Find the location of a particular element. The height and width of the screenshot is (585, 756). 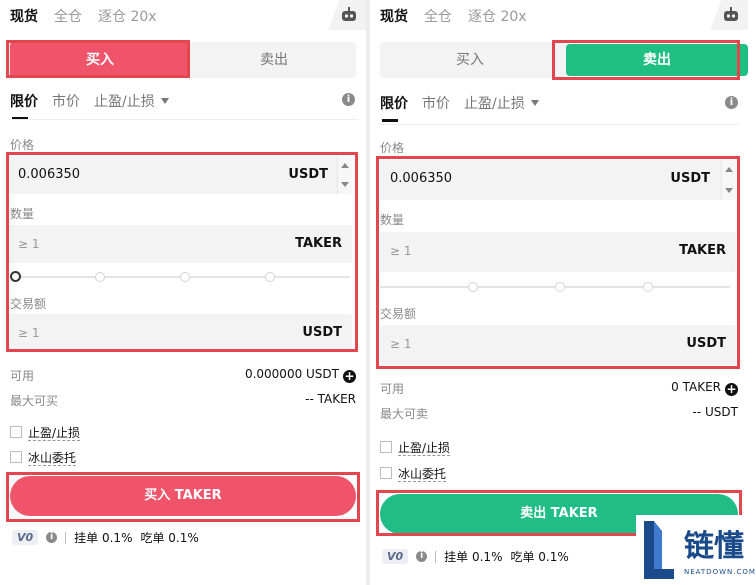

side-toggle: 买入 卖出 is located at coordinates (564, 60).